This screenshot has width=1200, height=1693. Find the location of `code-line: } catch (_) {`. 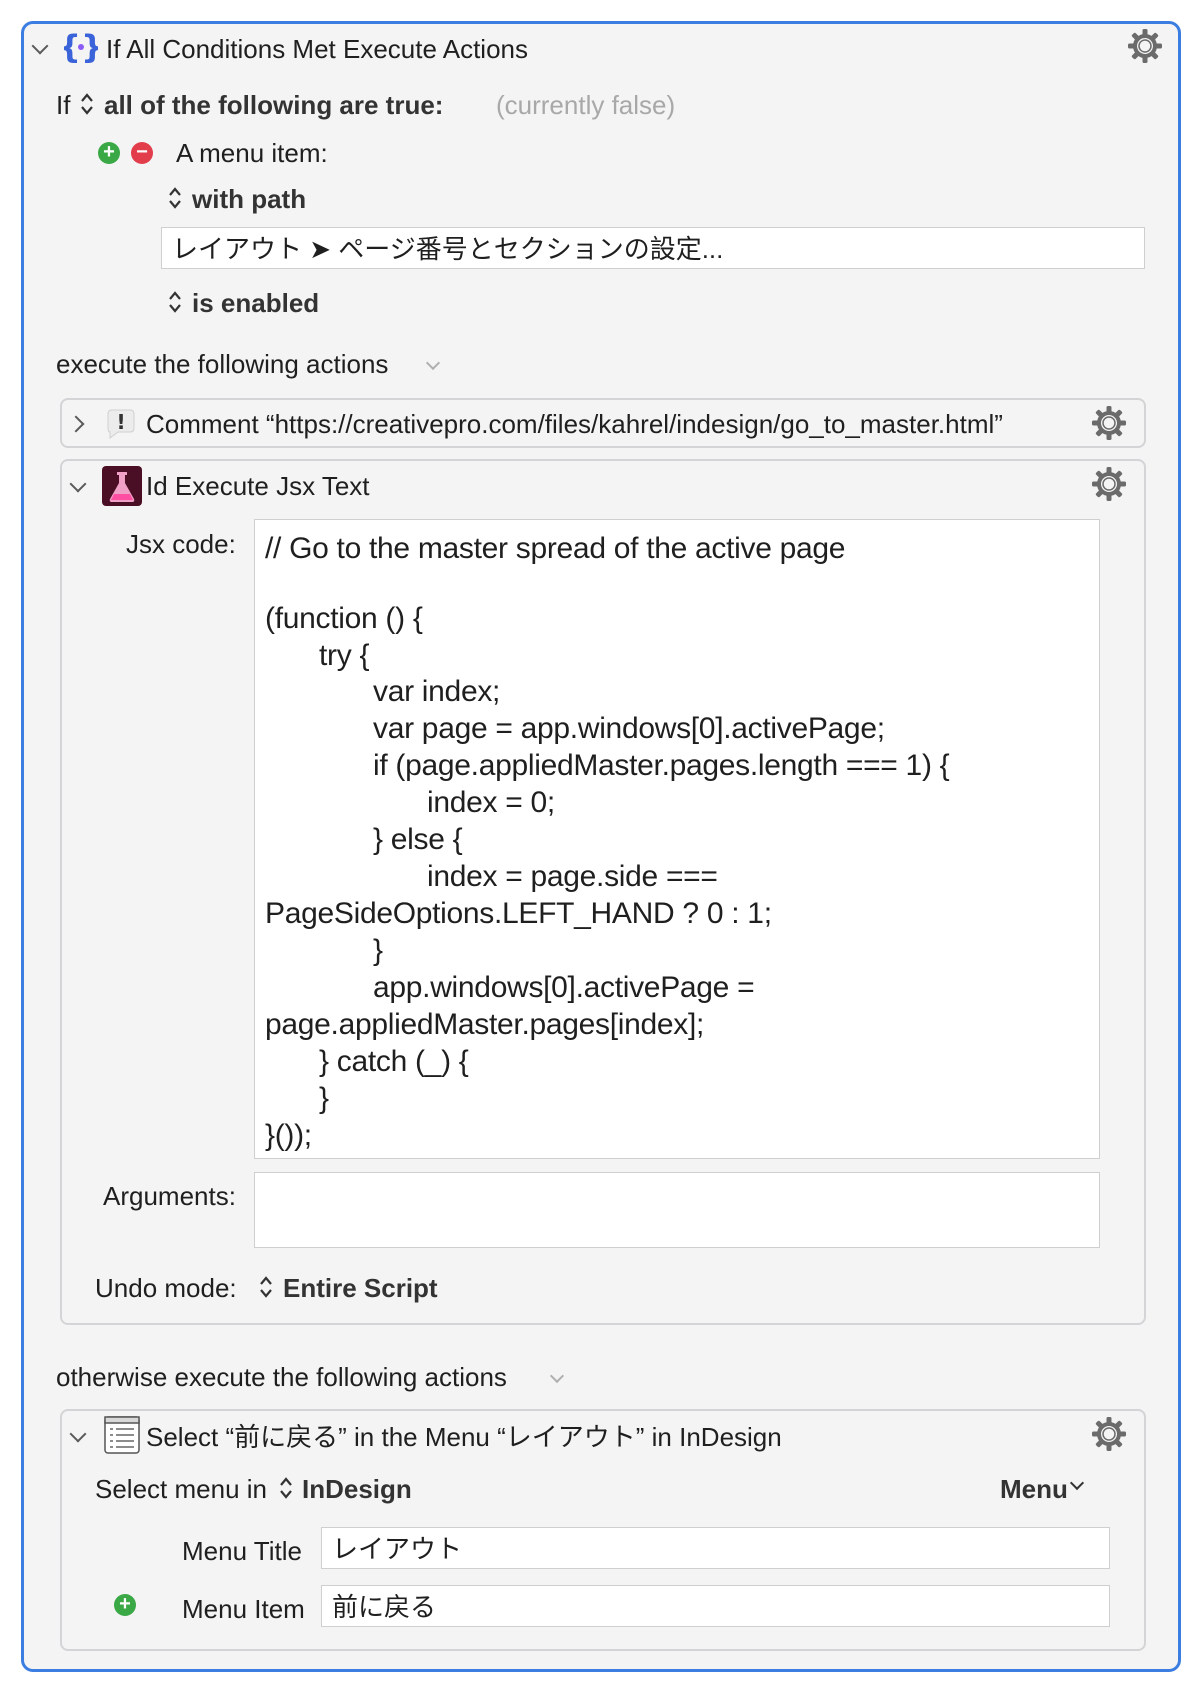

code-line: } catch (_) { is located at coordinates (394, 1061).